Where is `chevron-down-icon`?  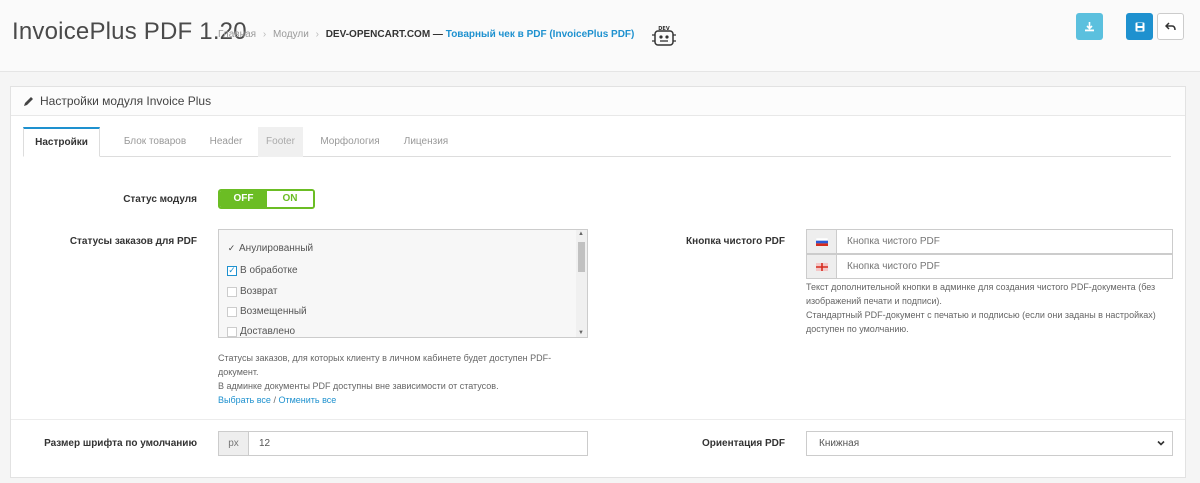 chevron-down-icon is located at coordinates (1161, 443).